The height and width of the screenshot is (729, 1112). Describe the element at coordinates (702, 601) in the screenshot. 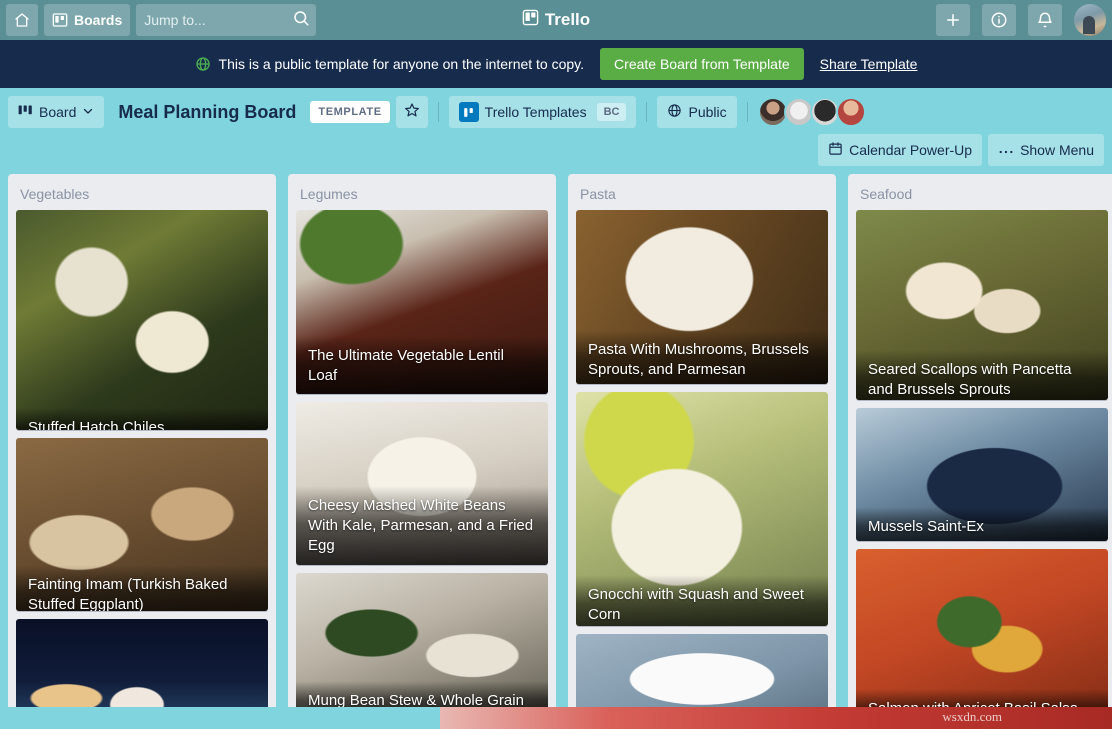

I see `card-title: Gnocchi with Squash and Sweet Corn` at that location.